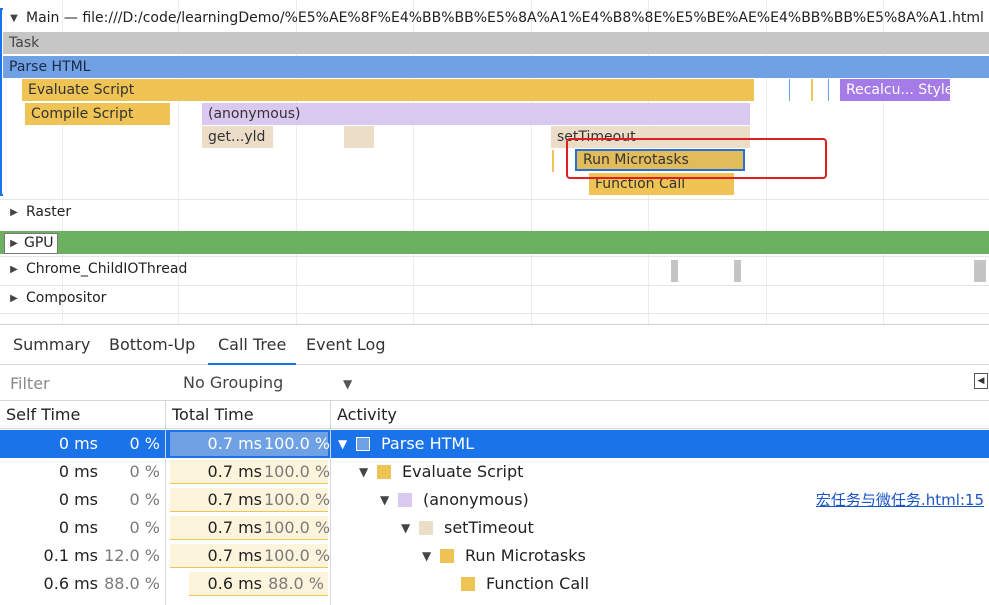 This screenshot has height=605, width=989. I want to click on gpu-track-label: GPU, so click(39, 243).